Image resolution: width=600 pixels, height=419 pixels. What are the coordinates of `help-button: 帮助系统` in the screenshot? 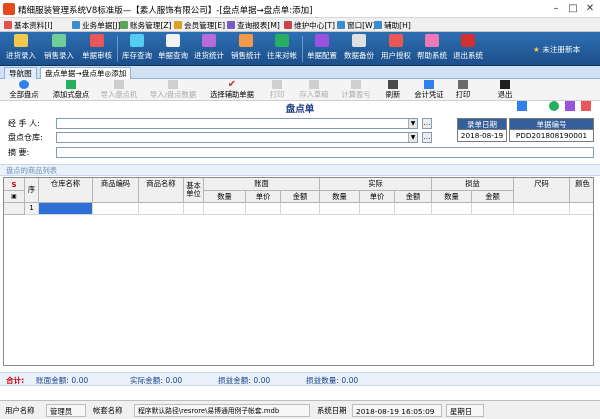 It's located at (432, 49).